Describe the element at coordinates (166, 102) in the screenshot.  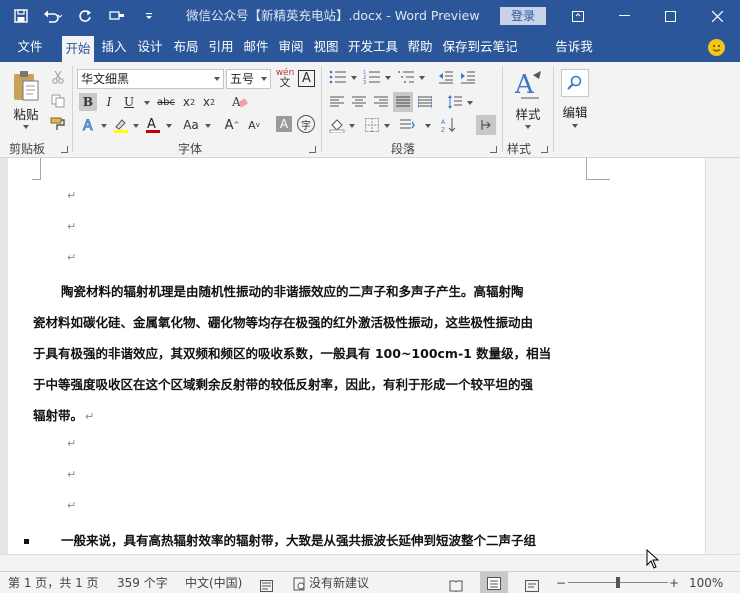
I see `strikethrough-icon: abc` at that location.